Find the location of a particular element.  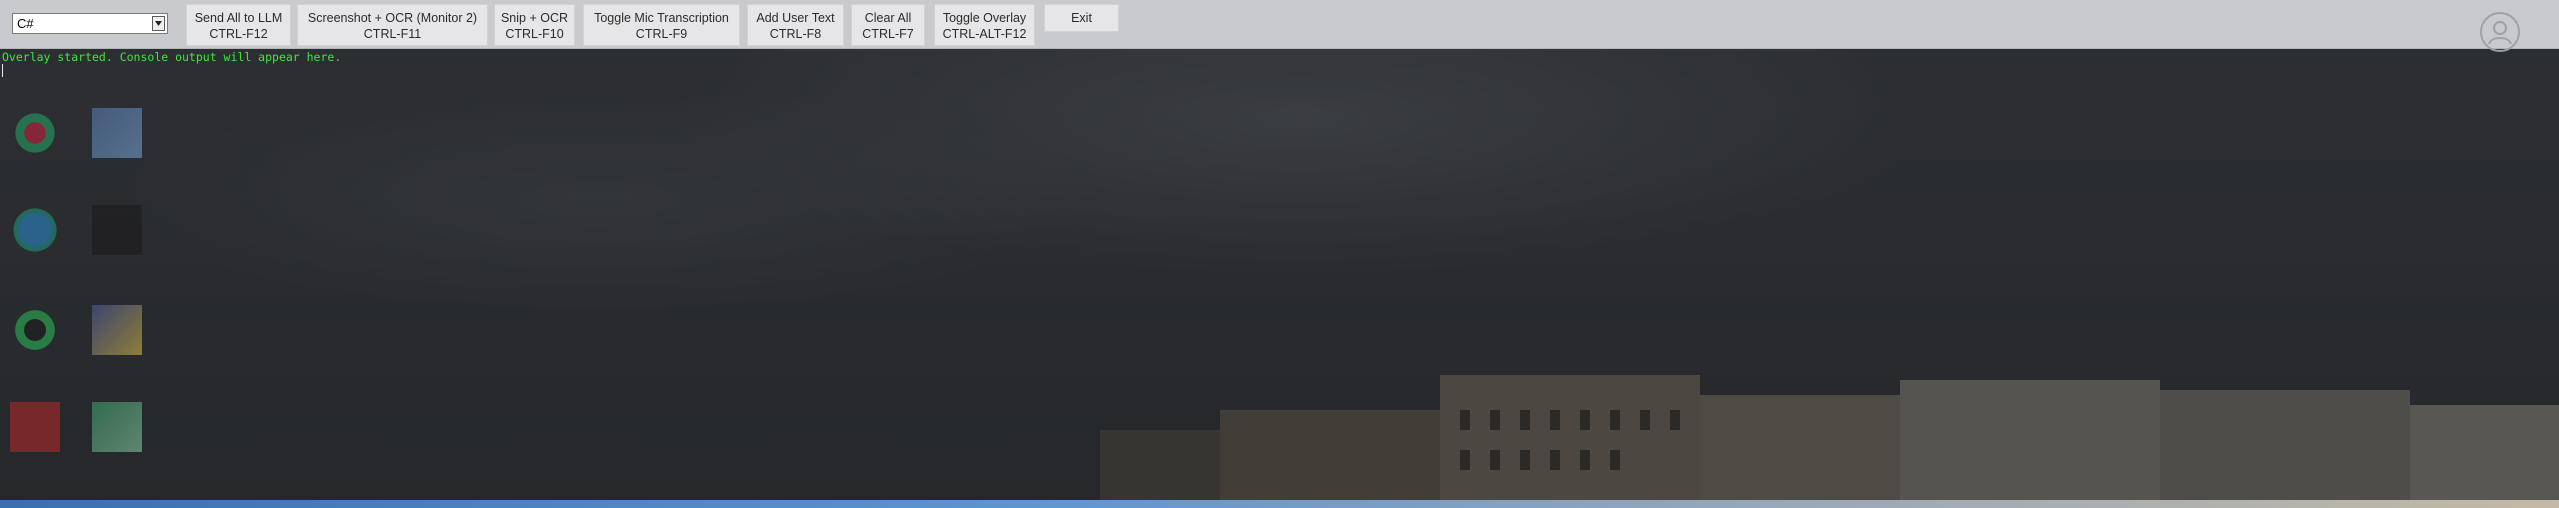

button-shortcut: CTRL-ALT-F12 is located at coordinates (984, 34).